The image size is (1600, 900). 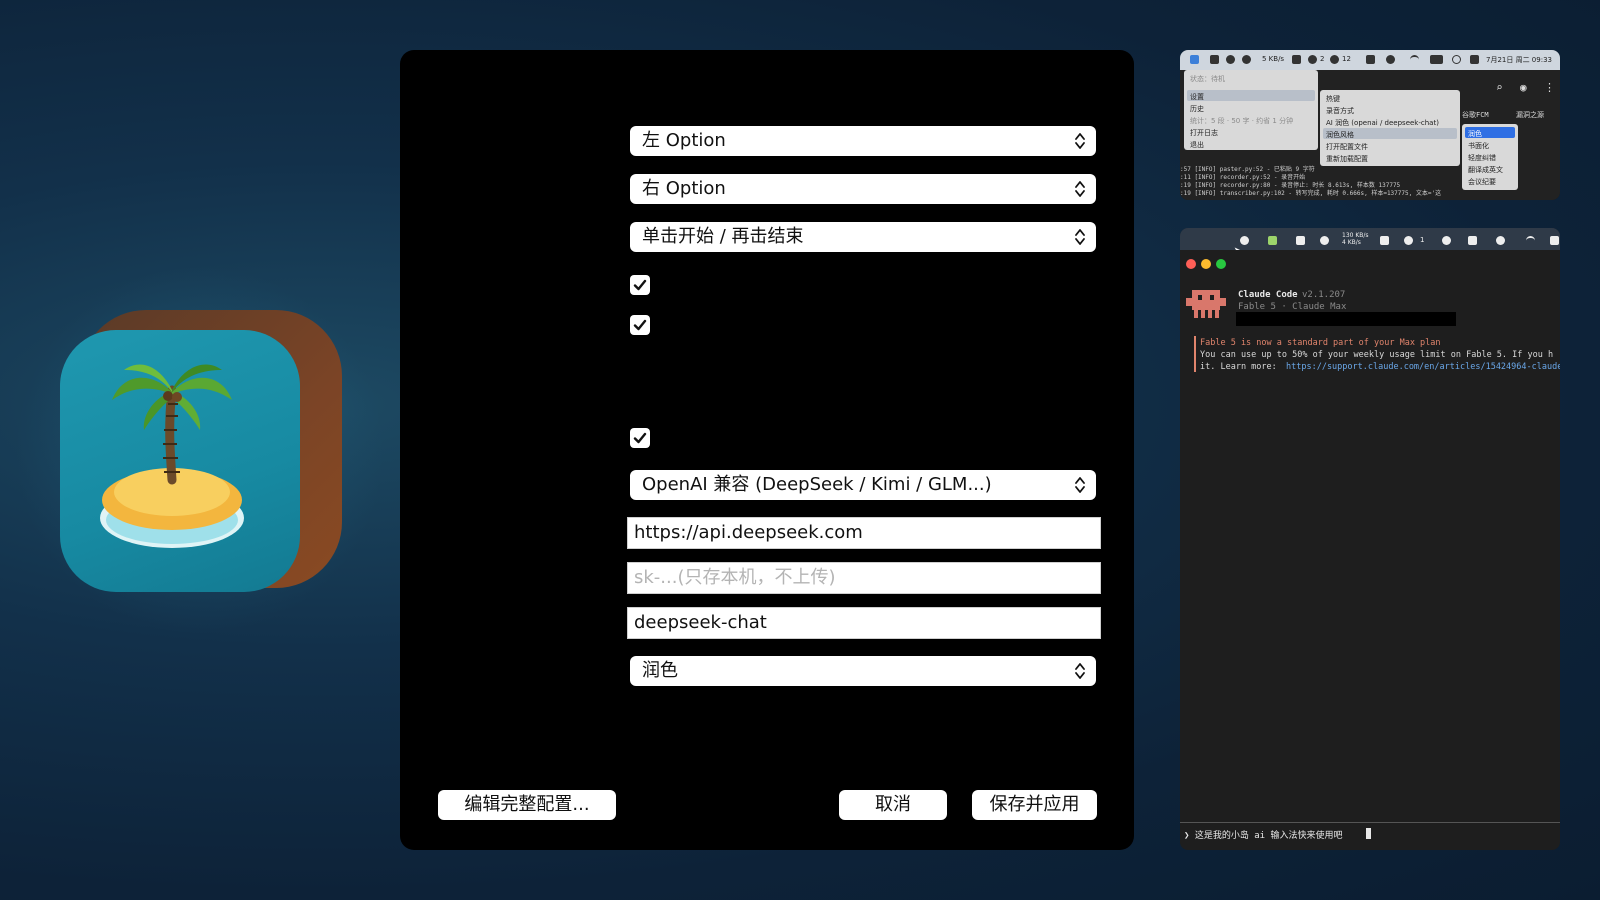 What do you see at coordinates (1221, 264) in the screenshot?
I see `zoom-icon` at bounding box center [1221, 264].